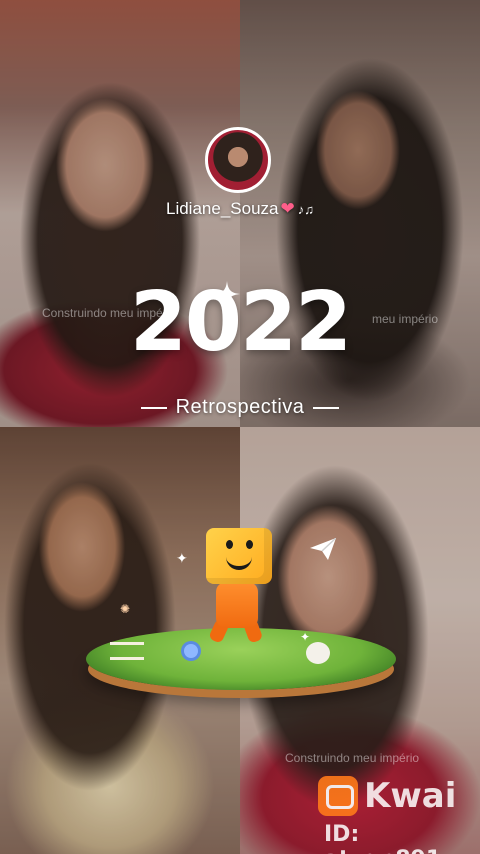 Image resolution: width=480 pixels, height=854 pixels. Describe the element at coordinates (352, 758) in the screenshot. I see `watermark-bottom-right: Construindo meu império` at that location.